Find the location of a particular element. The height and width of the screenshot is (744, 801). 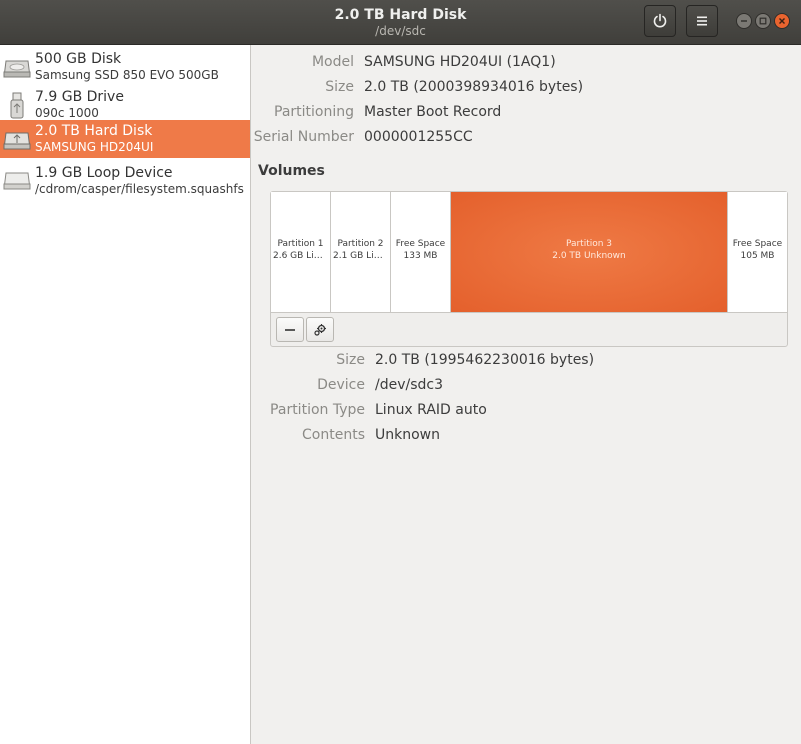

device-name: 1.9 GB Loop Device is located at coordinates (104, 173).